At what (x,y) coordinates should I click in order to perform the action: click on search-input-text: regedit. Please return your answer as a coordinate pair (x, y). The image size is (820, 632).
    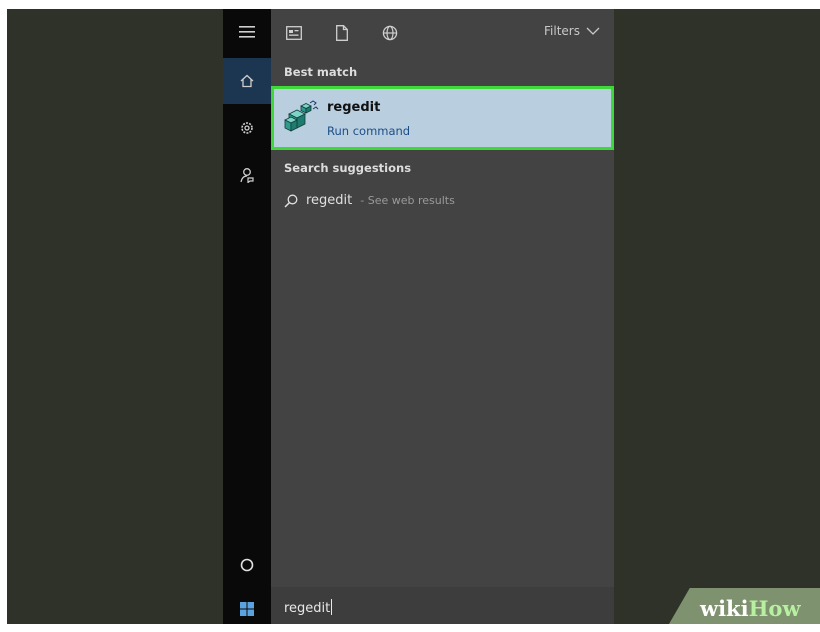
    Looking at the image, I should click on (307, 608).